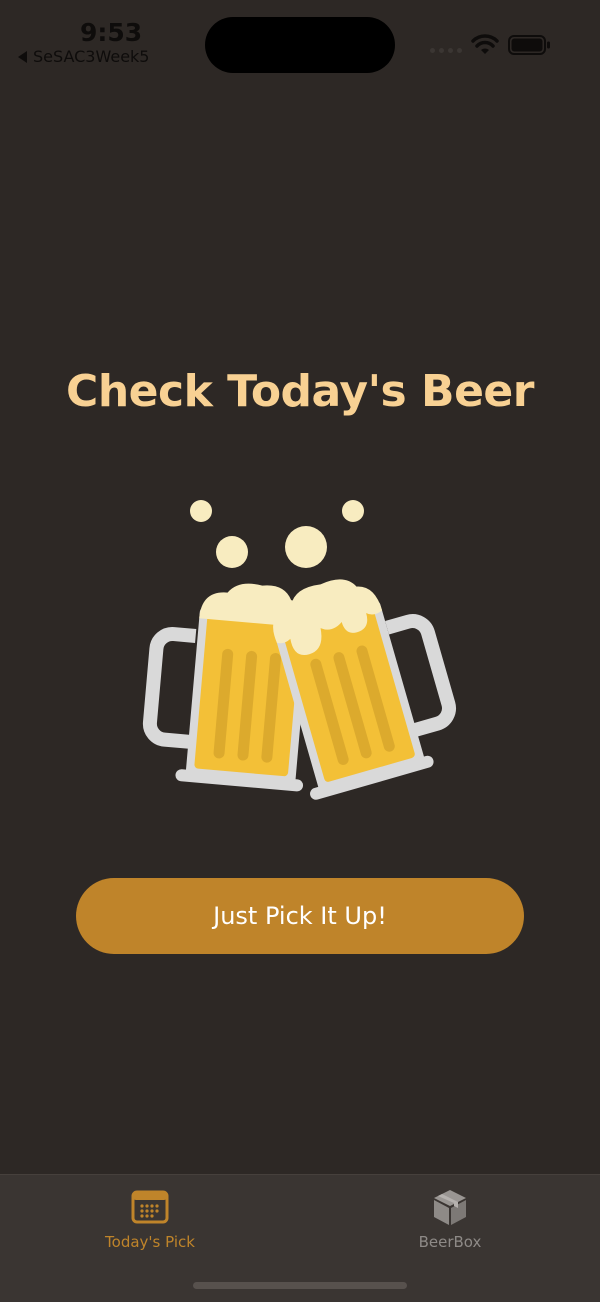 This screenshot has width=600, height=1302. What do you see at coordinates (446, 50) in the screenshot?
I see `signal-icon` at bounding box center [446, 50].